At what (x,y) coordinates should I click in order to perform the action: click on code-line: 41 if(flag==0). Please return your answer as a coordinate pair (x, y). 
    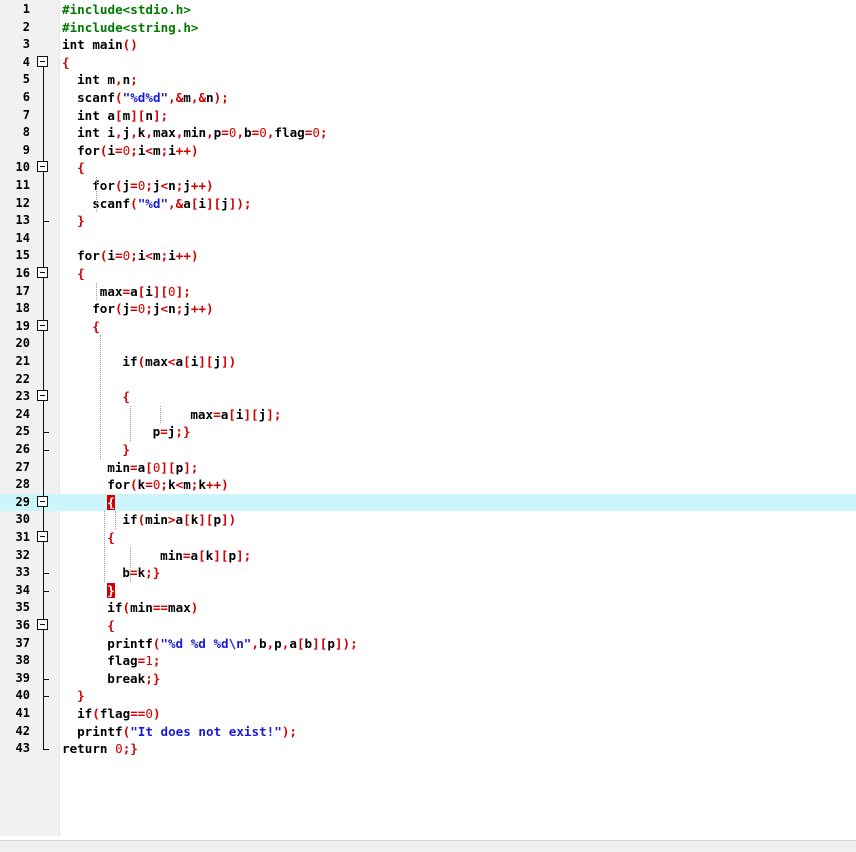
    Looking at the image, I should click on (428, 714).